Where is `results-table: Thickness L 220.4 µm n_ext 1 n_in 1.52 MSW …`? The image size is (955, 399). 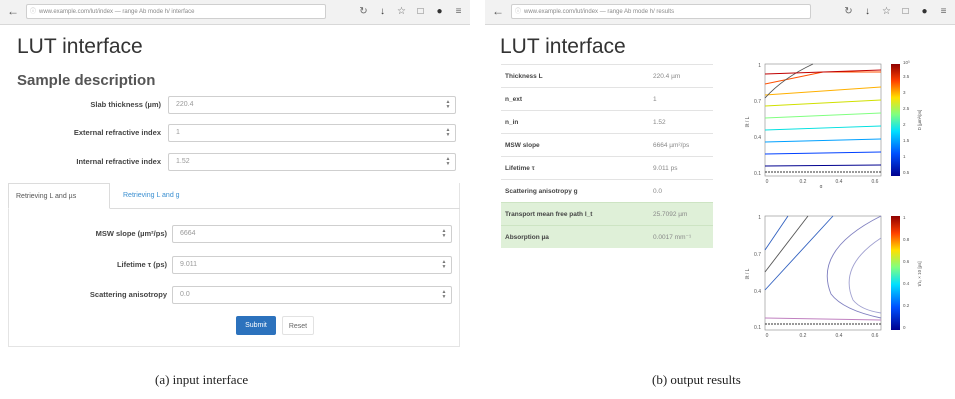
results-table: Thickness L 220.4 µm n_ext 1 n_in 1.52 MSW … is located at coordinates (607, 156).